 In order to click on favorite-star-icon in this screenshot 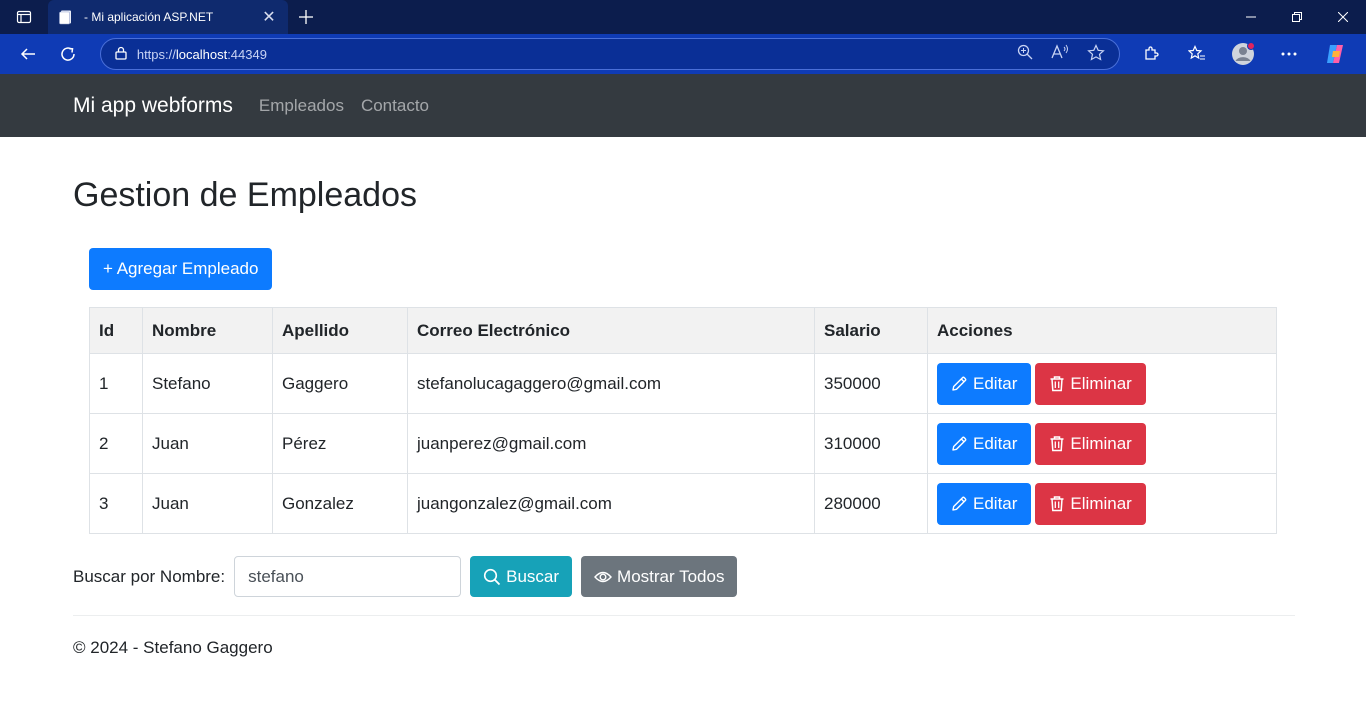, I will do `click(1096, 54)`.